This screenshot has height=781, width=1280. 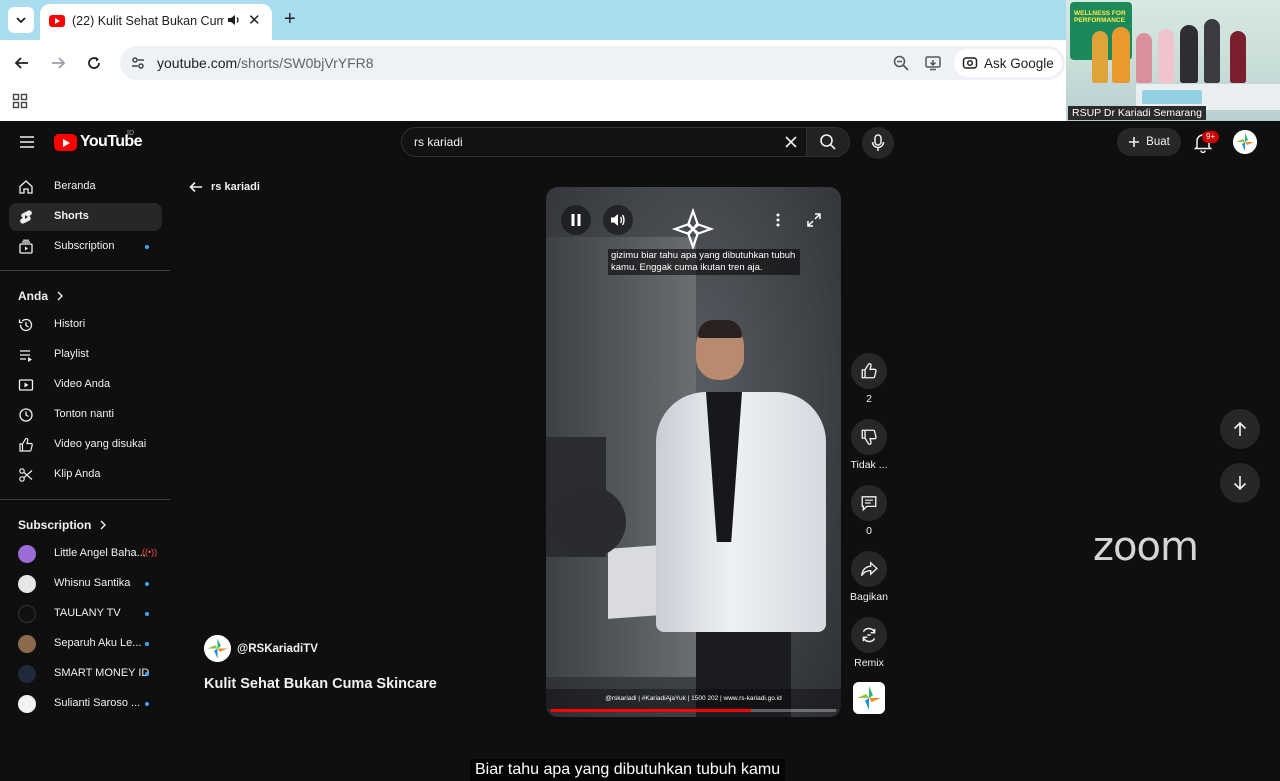 I want to click on sidebar-item-history: Histori, so click(x=85, y=325).